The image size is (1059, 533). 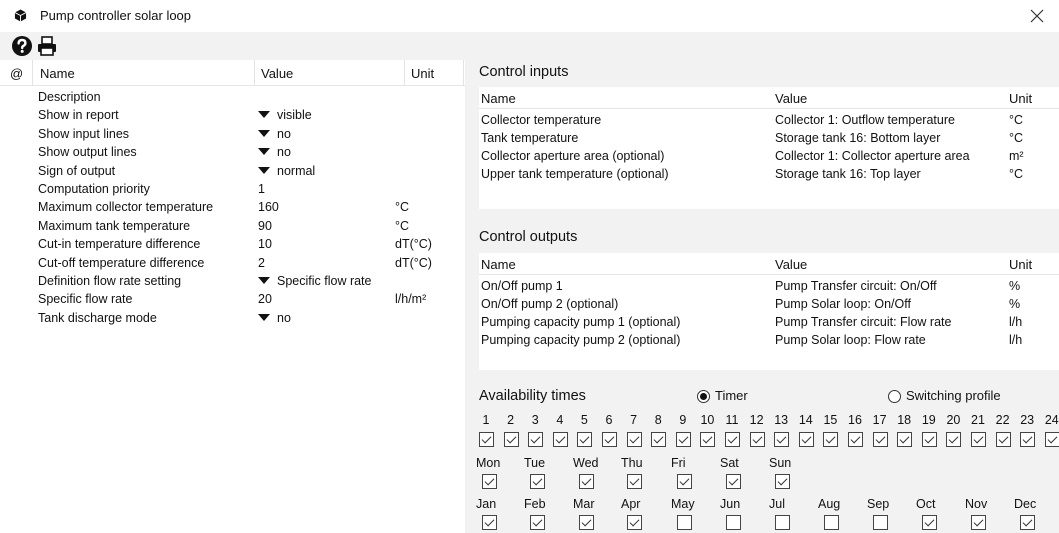 I want to click on parameter-row: Cut-off temperature difference 2 dT(°C), so click(x=232, y=263).